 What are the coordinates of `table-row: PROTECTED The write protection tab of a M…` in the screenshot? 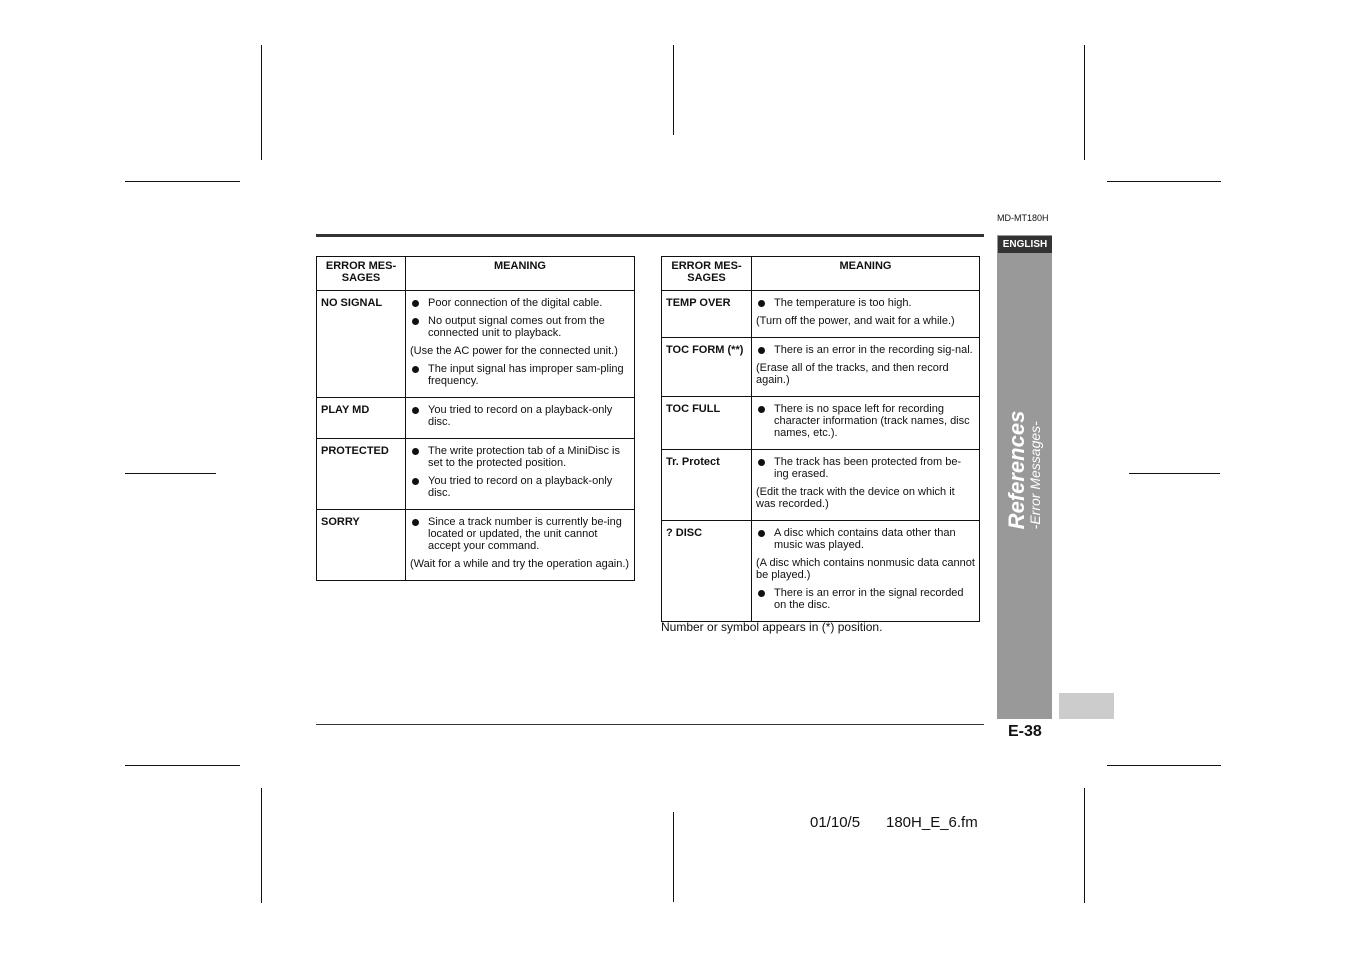 It's located at (475, 474).